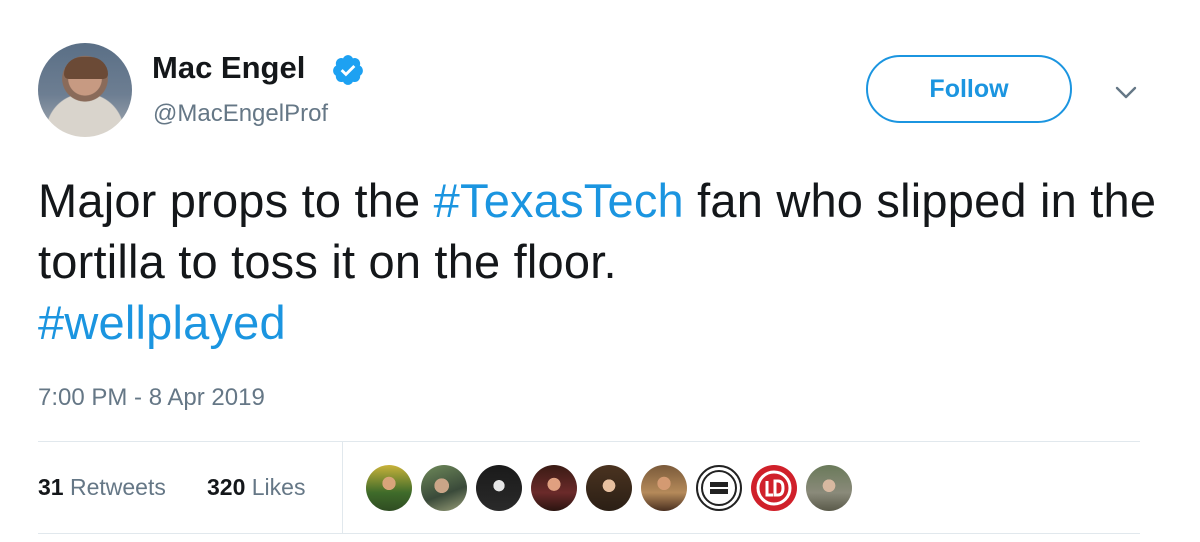 The image size is (1200, 542). Describe the element at coordinates (348, 70) in the screenshot. I see `verified-badge-icon` at that location.